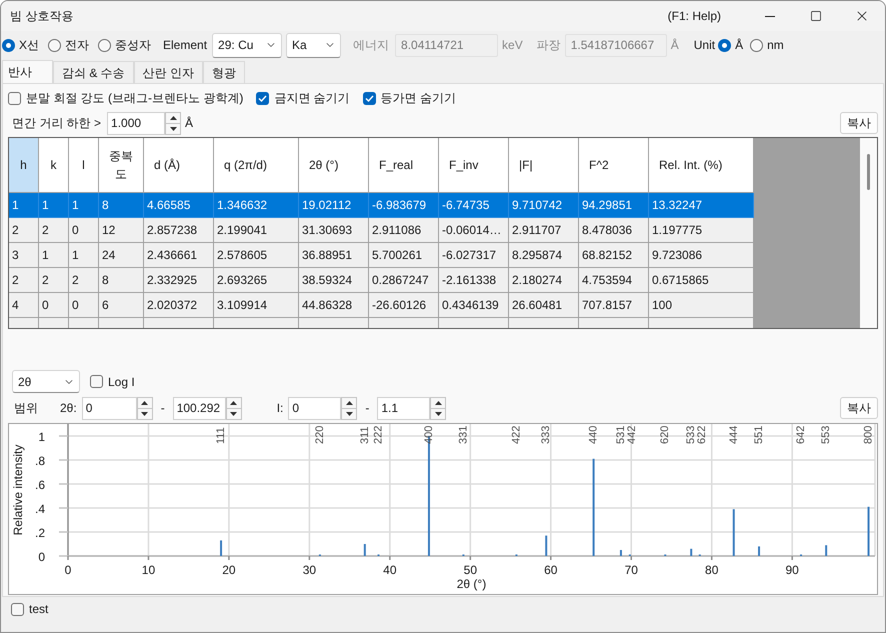  I want to click on column-header: F^2, so click(614, 165).